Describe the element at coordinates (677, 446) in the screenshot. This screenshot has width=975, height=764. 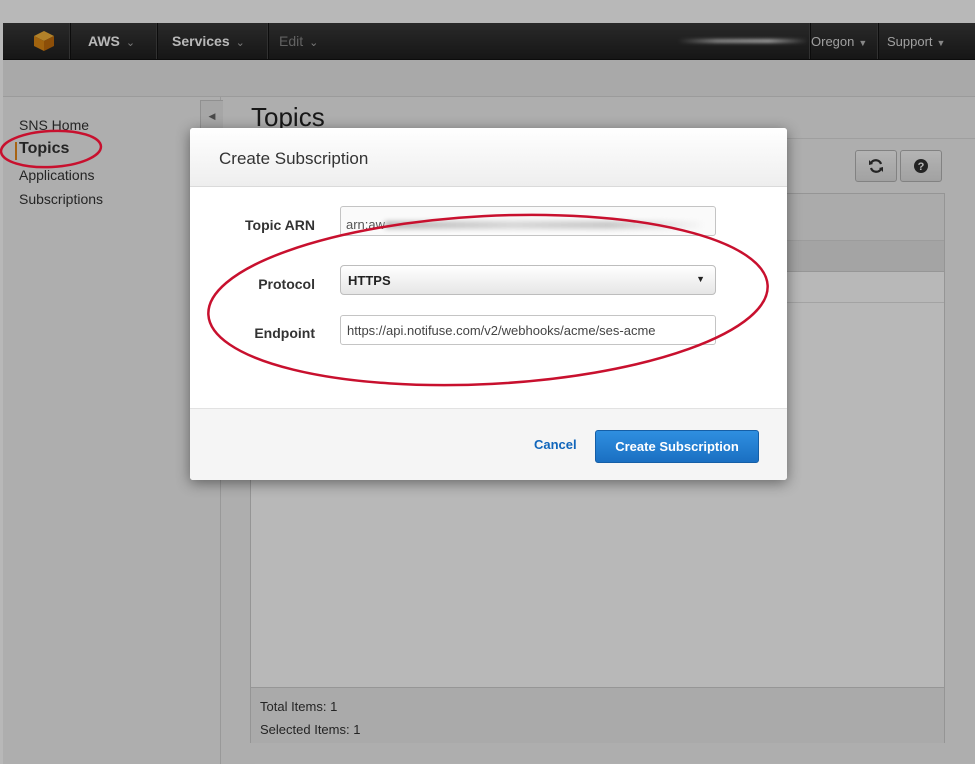
I see `create-subscription-button: Create Subscription` at that location.